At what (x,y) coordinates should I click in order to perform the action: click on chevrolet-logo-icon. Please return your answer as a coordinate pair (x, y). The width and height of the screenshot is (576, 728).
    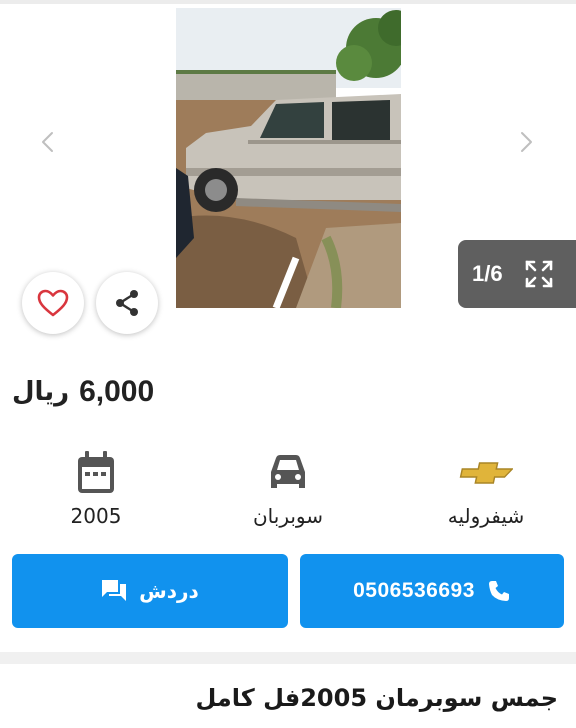
    Looking at the image, I should click on (486, 473).